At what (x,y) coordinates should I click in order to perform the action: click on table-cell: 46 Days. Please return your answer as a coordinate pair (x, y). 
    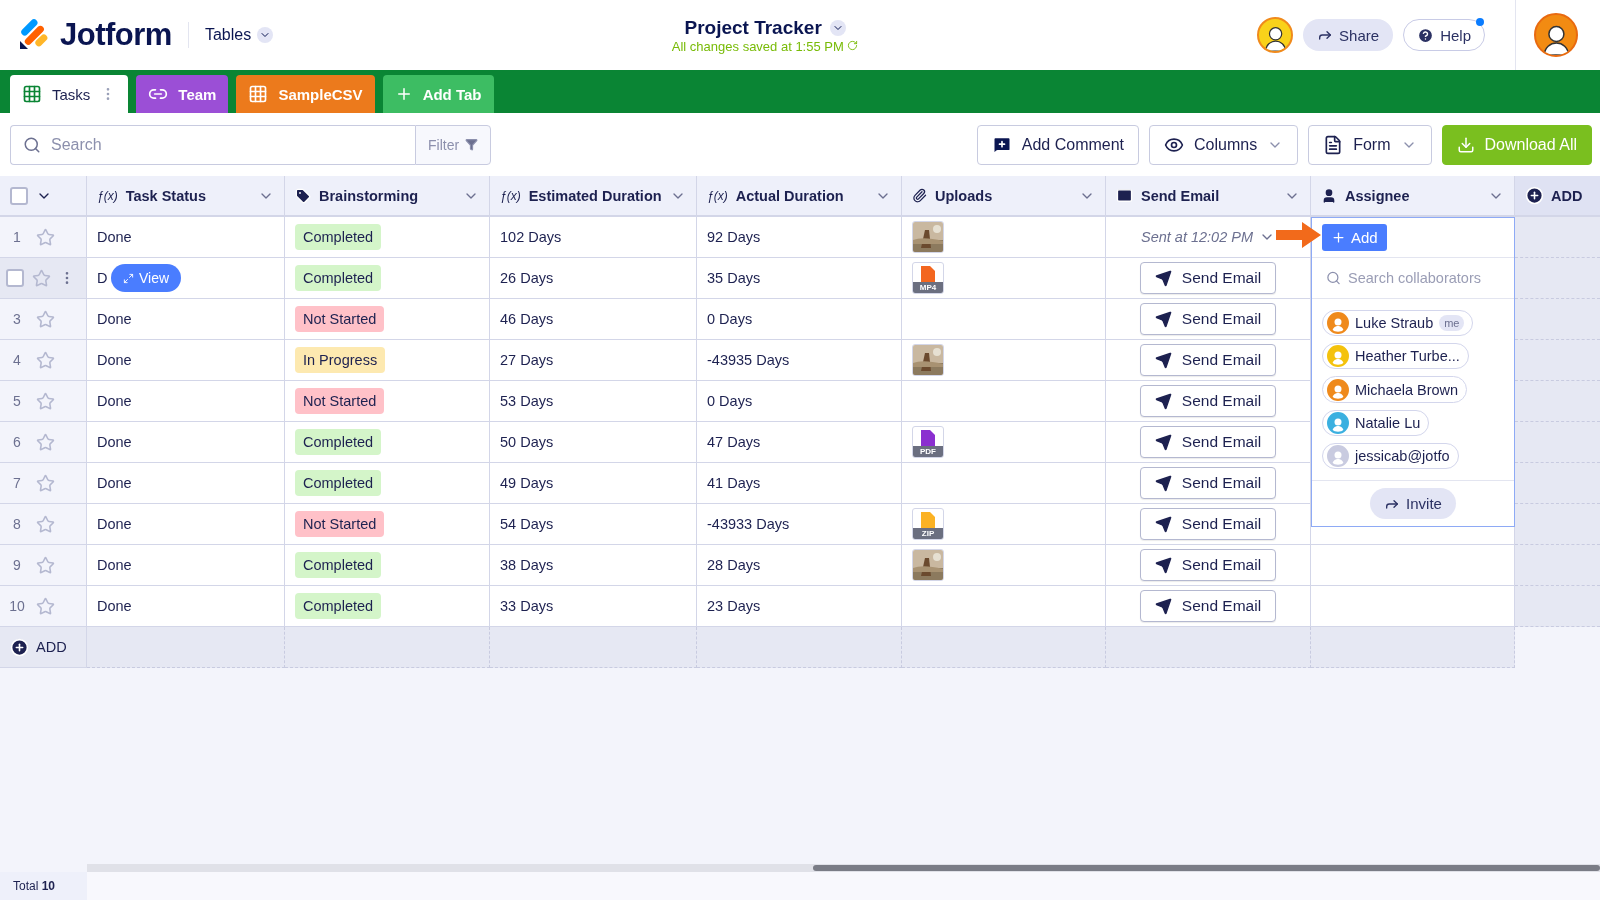
    Looking at the image, I should click on (593, 319).